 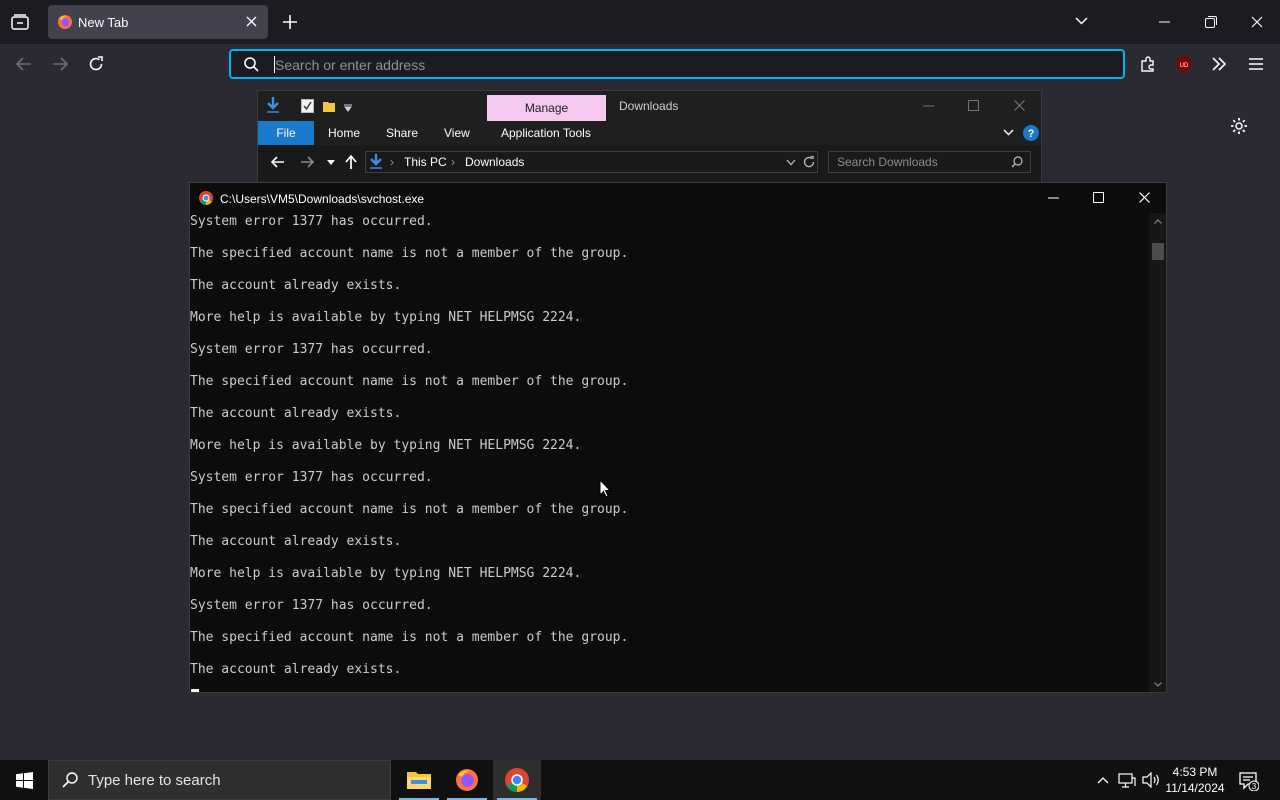 I want to click on new-tab-icon, so click(x=290, y=22).